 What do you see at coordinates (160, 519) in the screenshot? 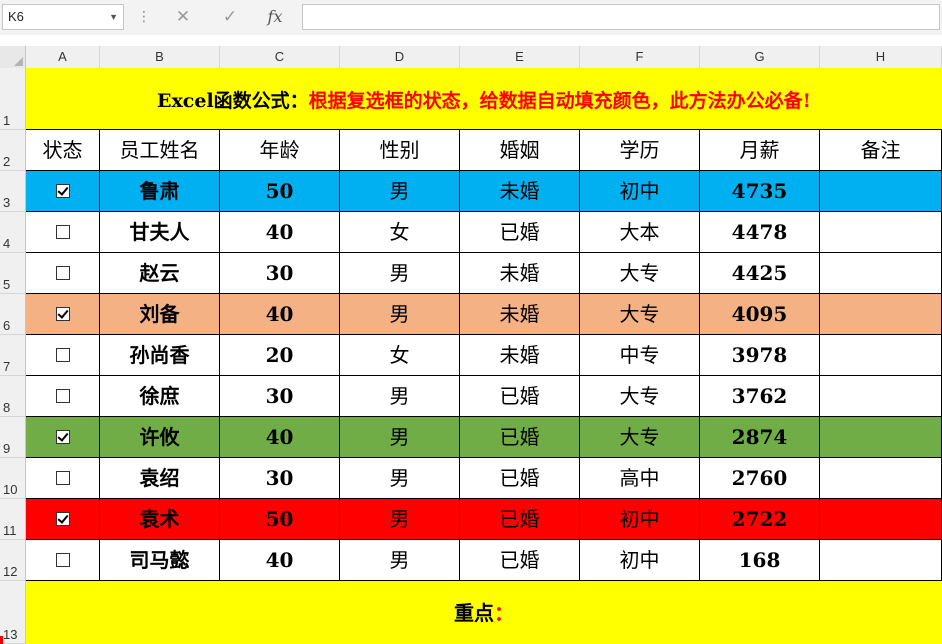
I see `name-cell: 袁术` at bounding box center [160, 519].